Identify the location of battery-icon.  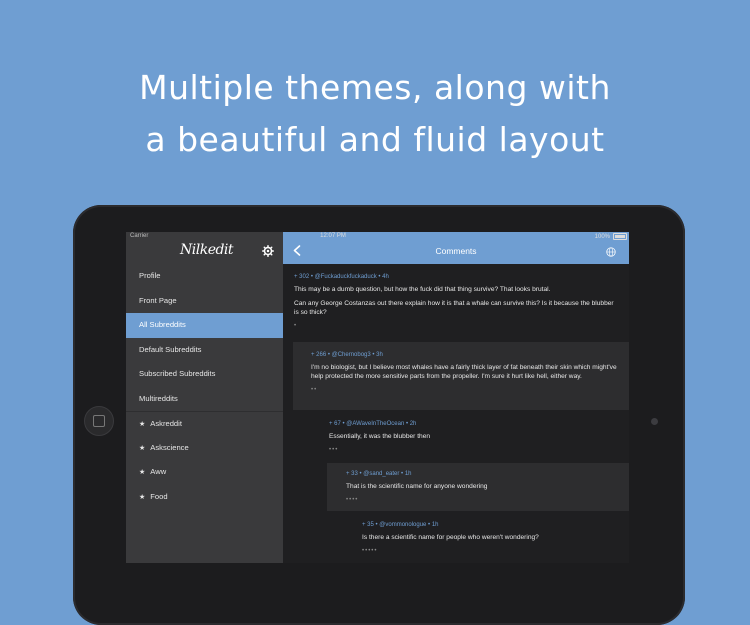
(620, 236).